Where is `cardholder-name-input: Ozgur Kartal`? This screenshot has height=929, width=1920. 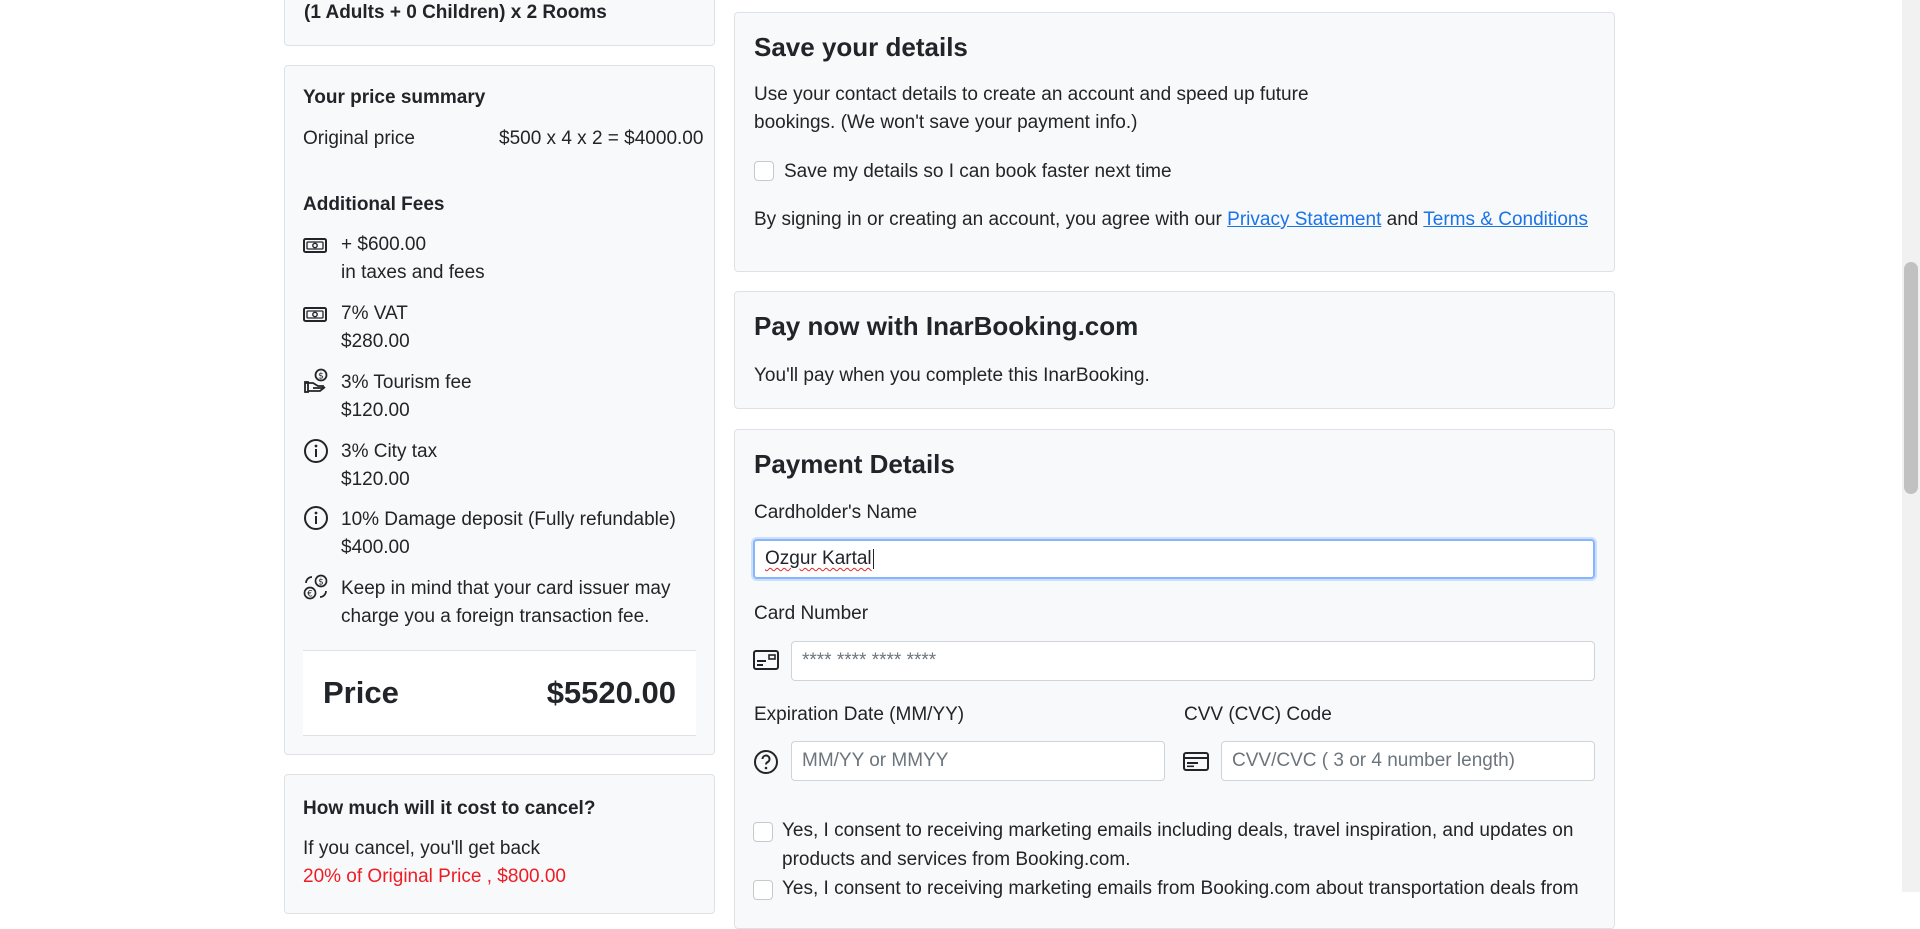 cardholder-name-input: Ozgur Kartal is located at coordinates (1174, 559).